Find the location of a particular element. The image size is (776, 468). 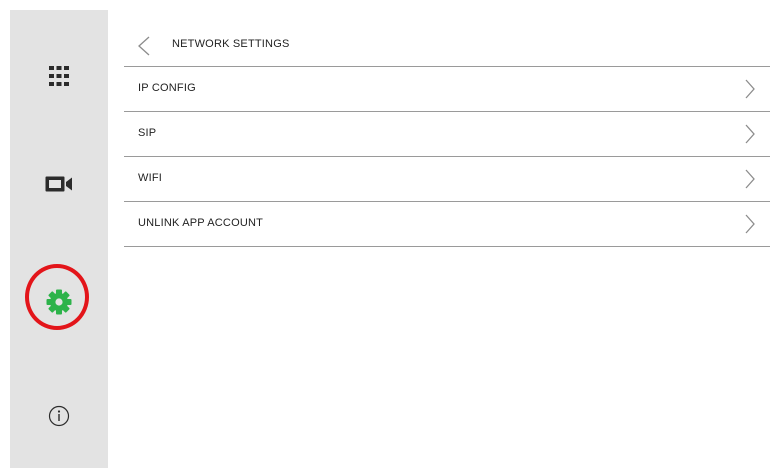

menu-item-label: SIP is located at coordinates (147, 133).